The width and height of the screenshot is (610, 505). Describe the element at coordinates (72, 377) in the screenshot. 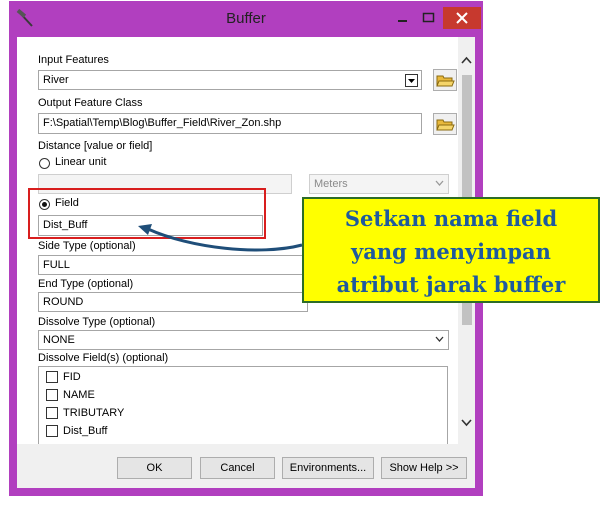

I see `list-item: FID` at that location.